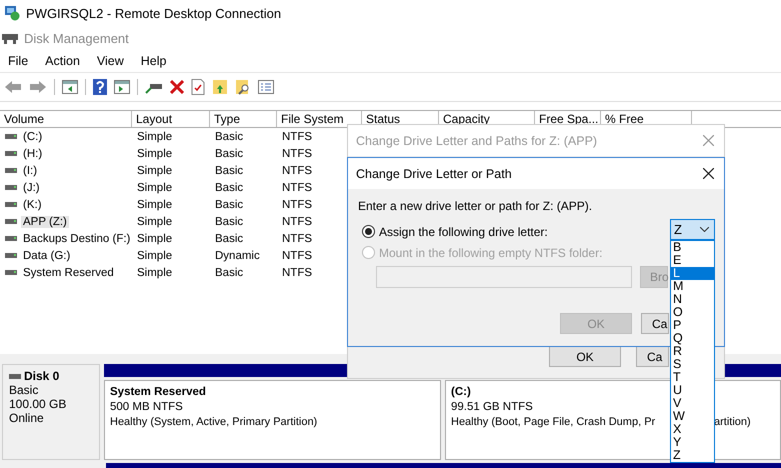  What do you see at coordinates (66, 119) in the screenshot?
I see `column-header: Volume` at bounding box center [66, 119].